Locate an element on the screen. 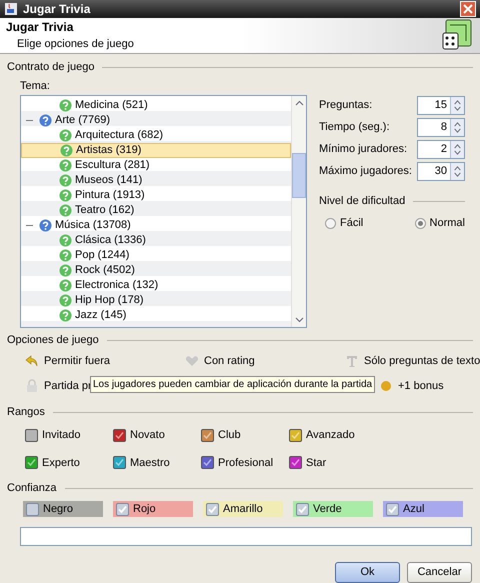 Image resolution: width=480 pixels, height=583 pixels. rank-label: Star is located at coordinates (316, 463).